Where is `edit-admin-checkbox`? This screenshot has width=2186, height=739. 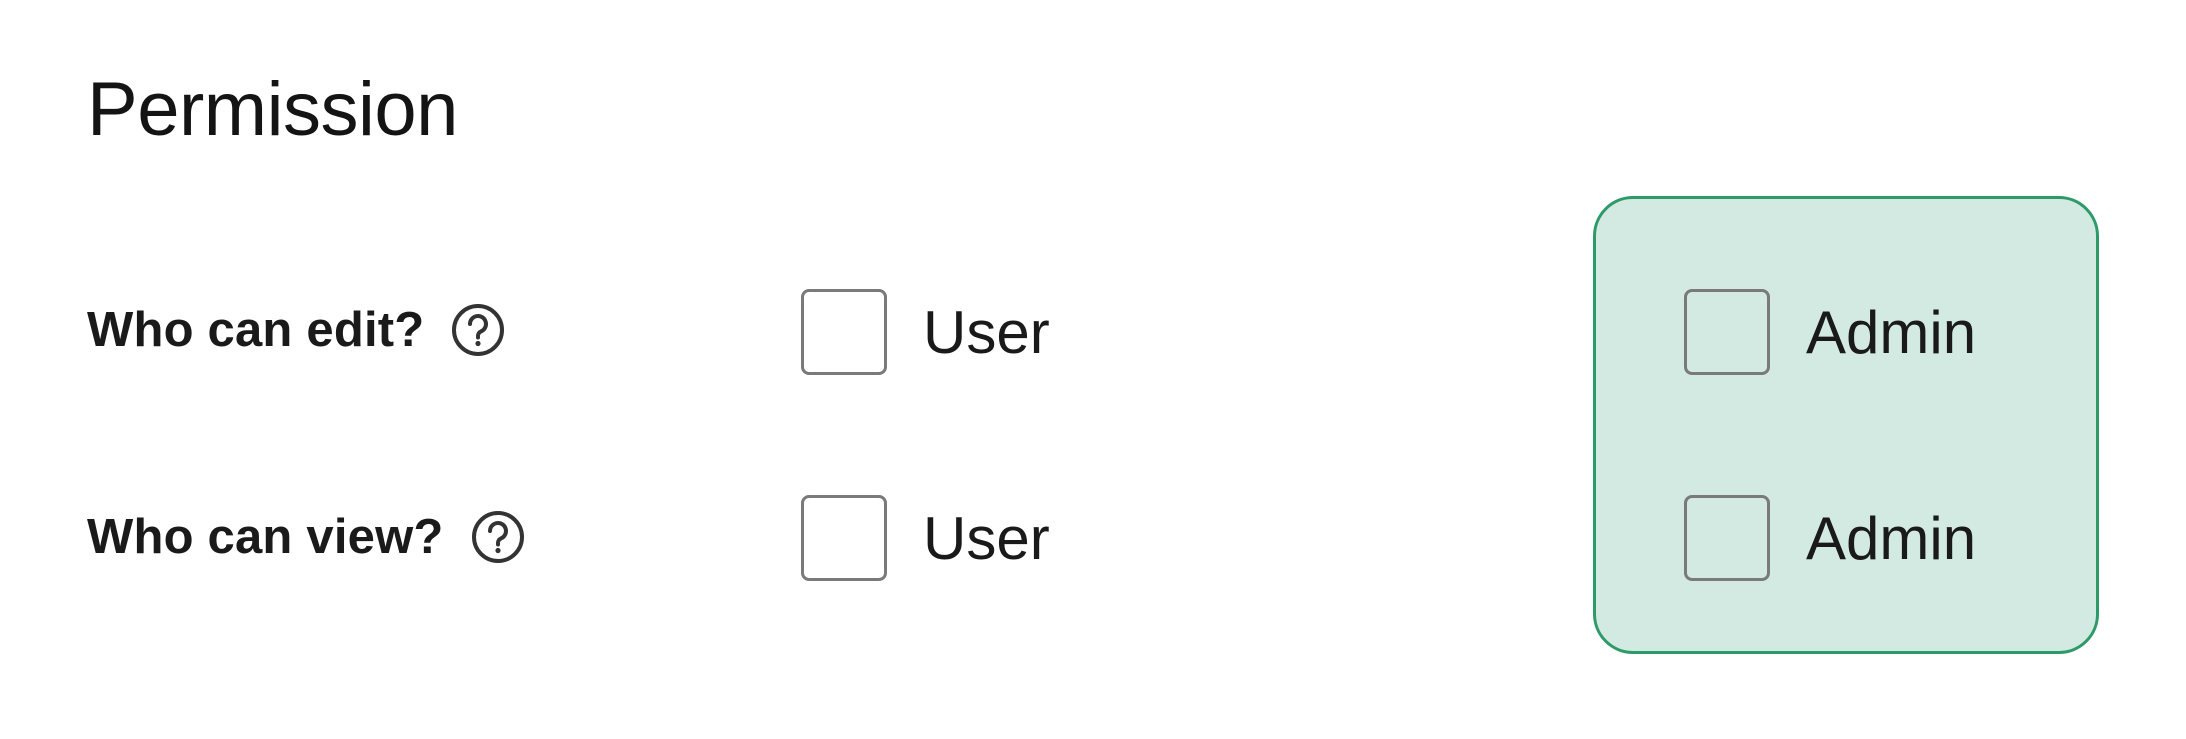 edit-admin-checkbox is located at coordinates (1727, 332).